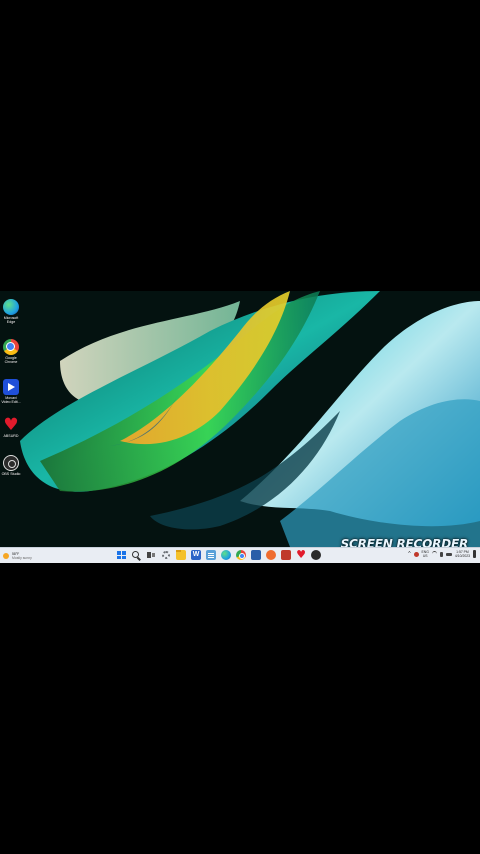 This screenshot has width=480, height=854. What do you see at coordinates (178, 551) in the screenshot?
I see `folder-icon` at bounding box center [178, 551].